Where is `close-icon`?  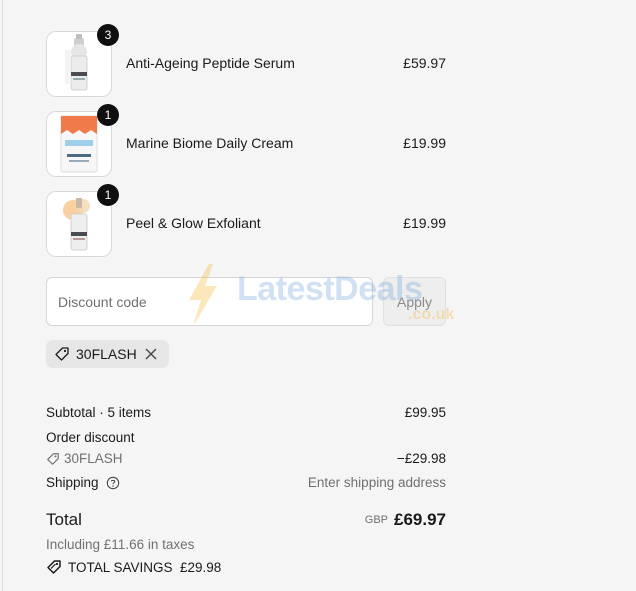 close-icon is located at coordinates (151, 354).